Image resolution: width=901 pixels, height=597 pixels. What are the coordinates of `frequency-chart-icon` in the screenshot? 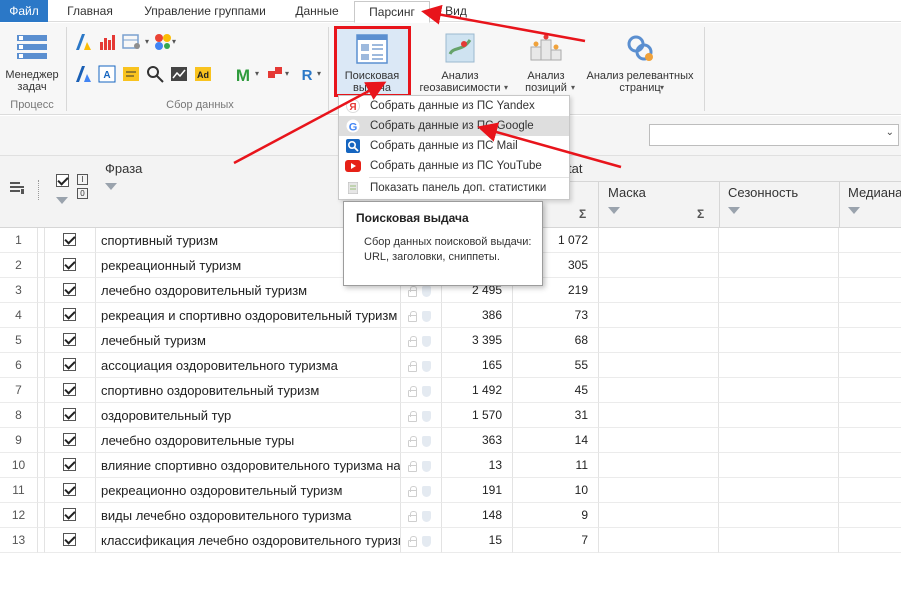 It's located at (107, 42).